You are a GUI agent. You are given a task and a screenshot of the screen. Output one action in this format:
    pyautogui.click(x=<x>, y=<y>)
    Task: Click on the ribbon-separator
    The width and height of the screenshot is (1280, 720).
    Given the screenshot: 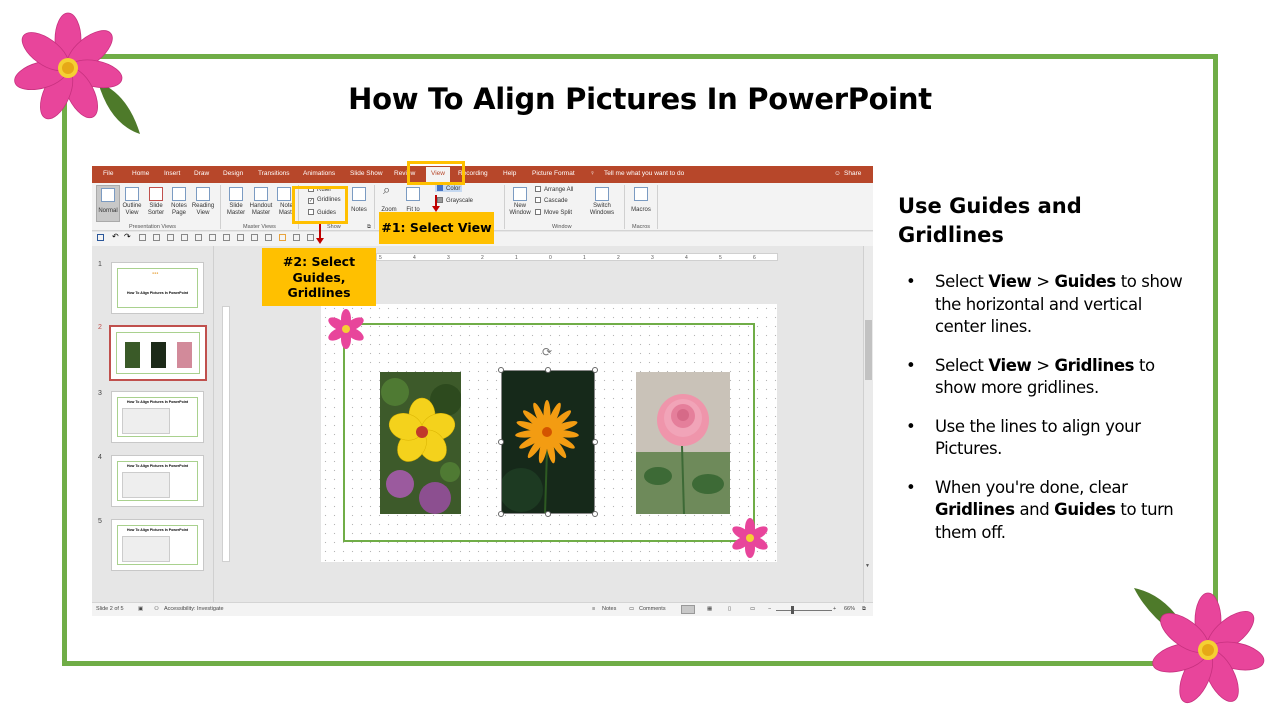 What is the action you would take?
    pyautogui.click(x=657, y=207)
    